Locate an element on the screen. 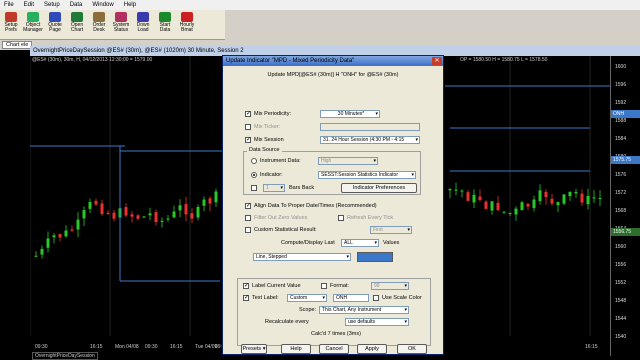 The image size is (640, 360). refresh-tick-label: Refresh Every Tick is located at coordinates (370, 218).